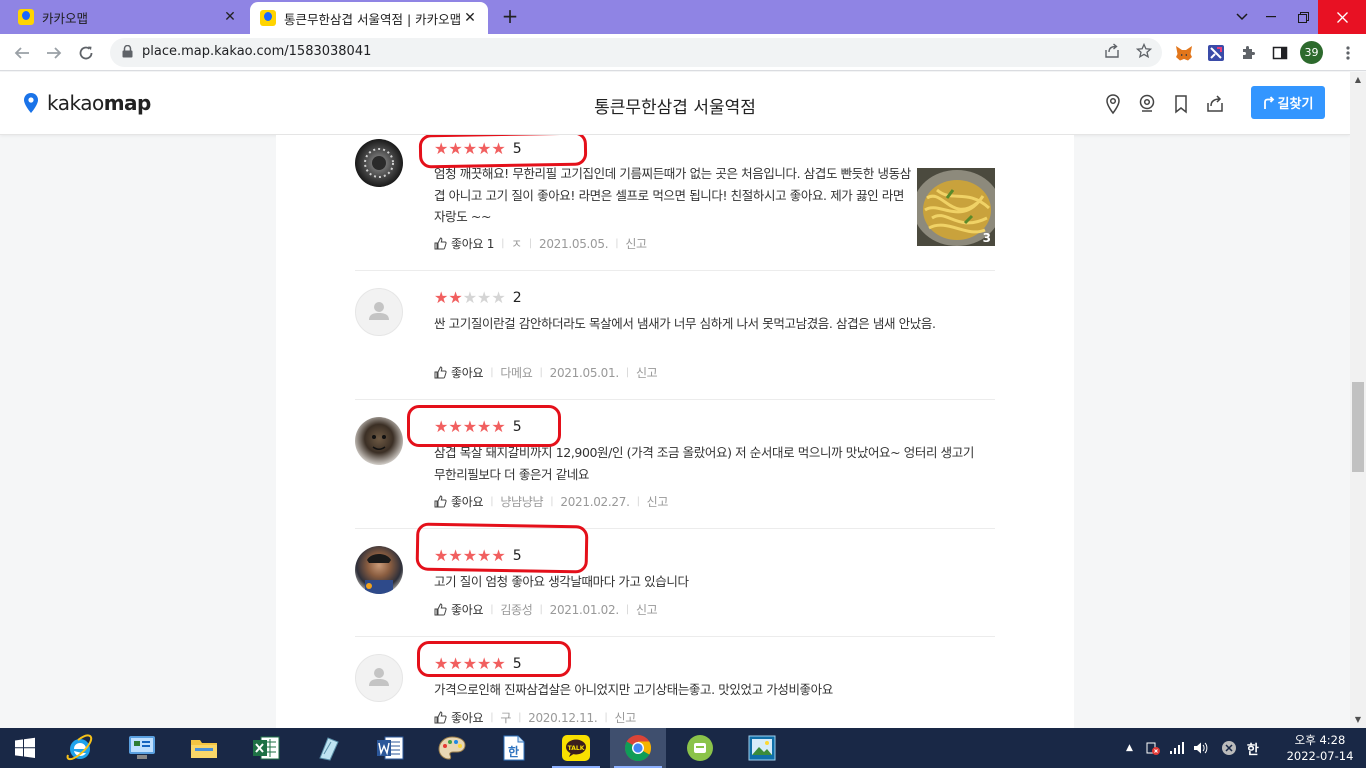 Image resolution: width=1366 pixels, height=768 pixels. I want to click on restore-window-icon, so click(1303, 17).